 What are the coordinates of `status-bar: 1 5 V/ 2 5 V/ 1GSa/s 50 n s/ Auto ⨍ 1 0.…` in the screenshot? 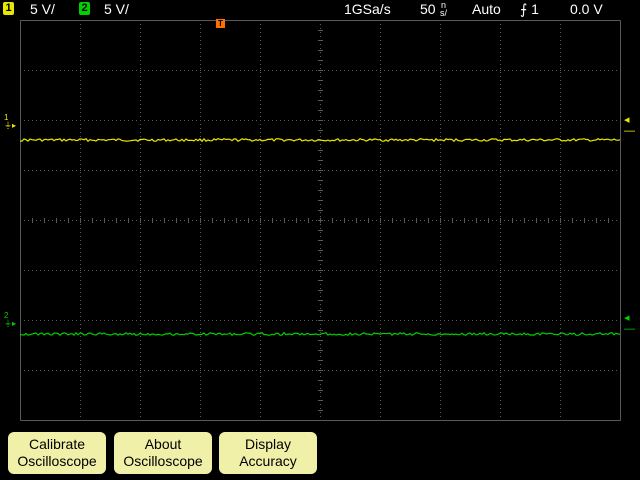 It's located at (320, 9).